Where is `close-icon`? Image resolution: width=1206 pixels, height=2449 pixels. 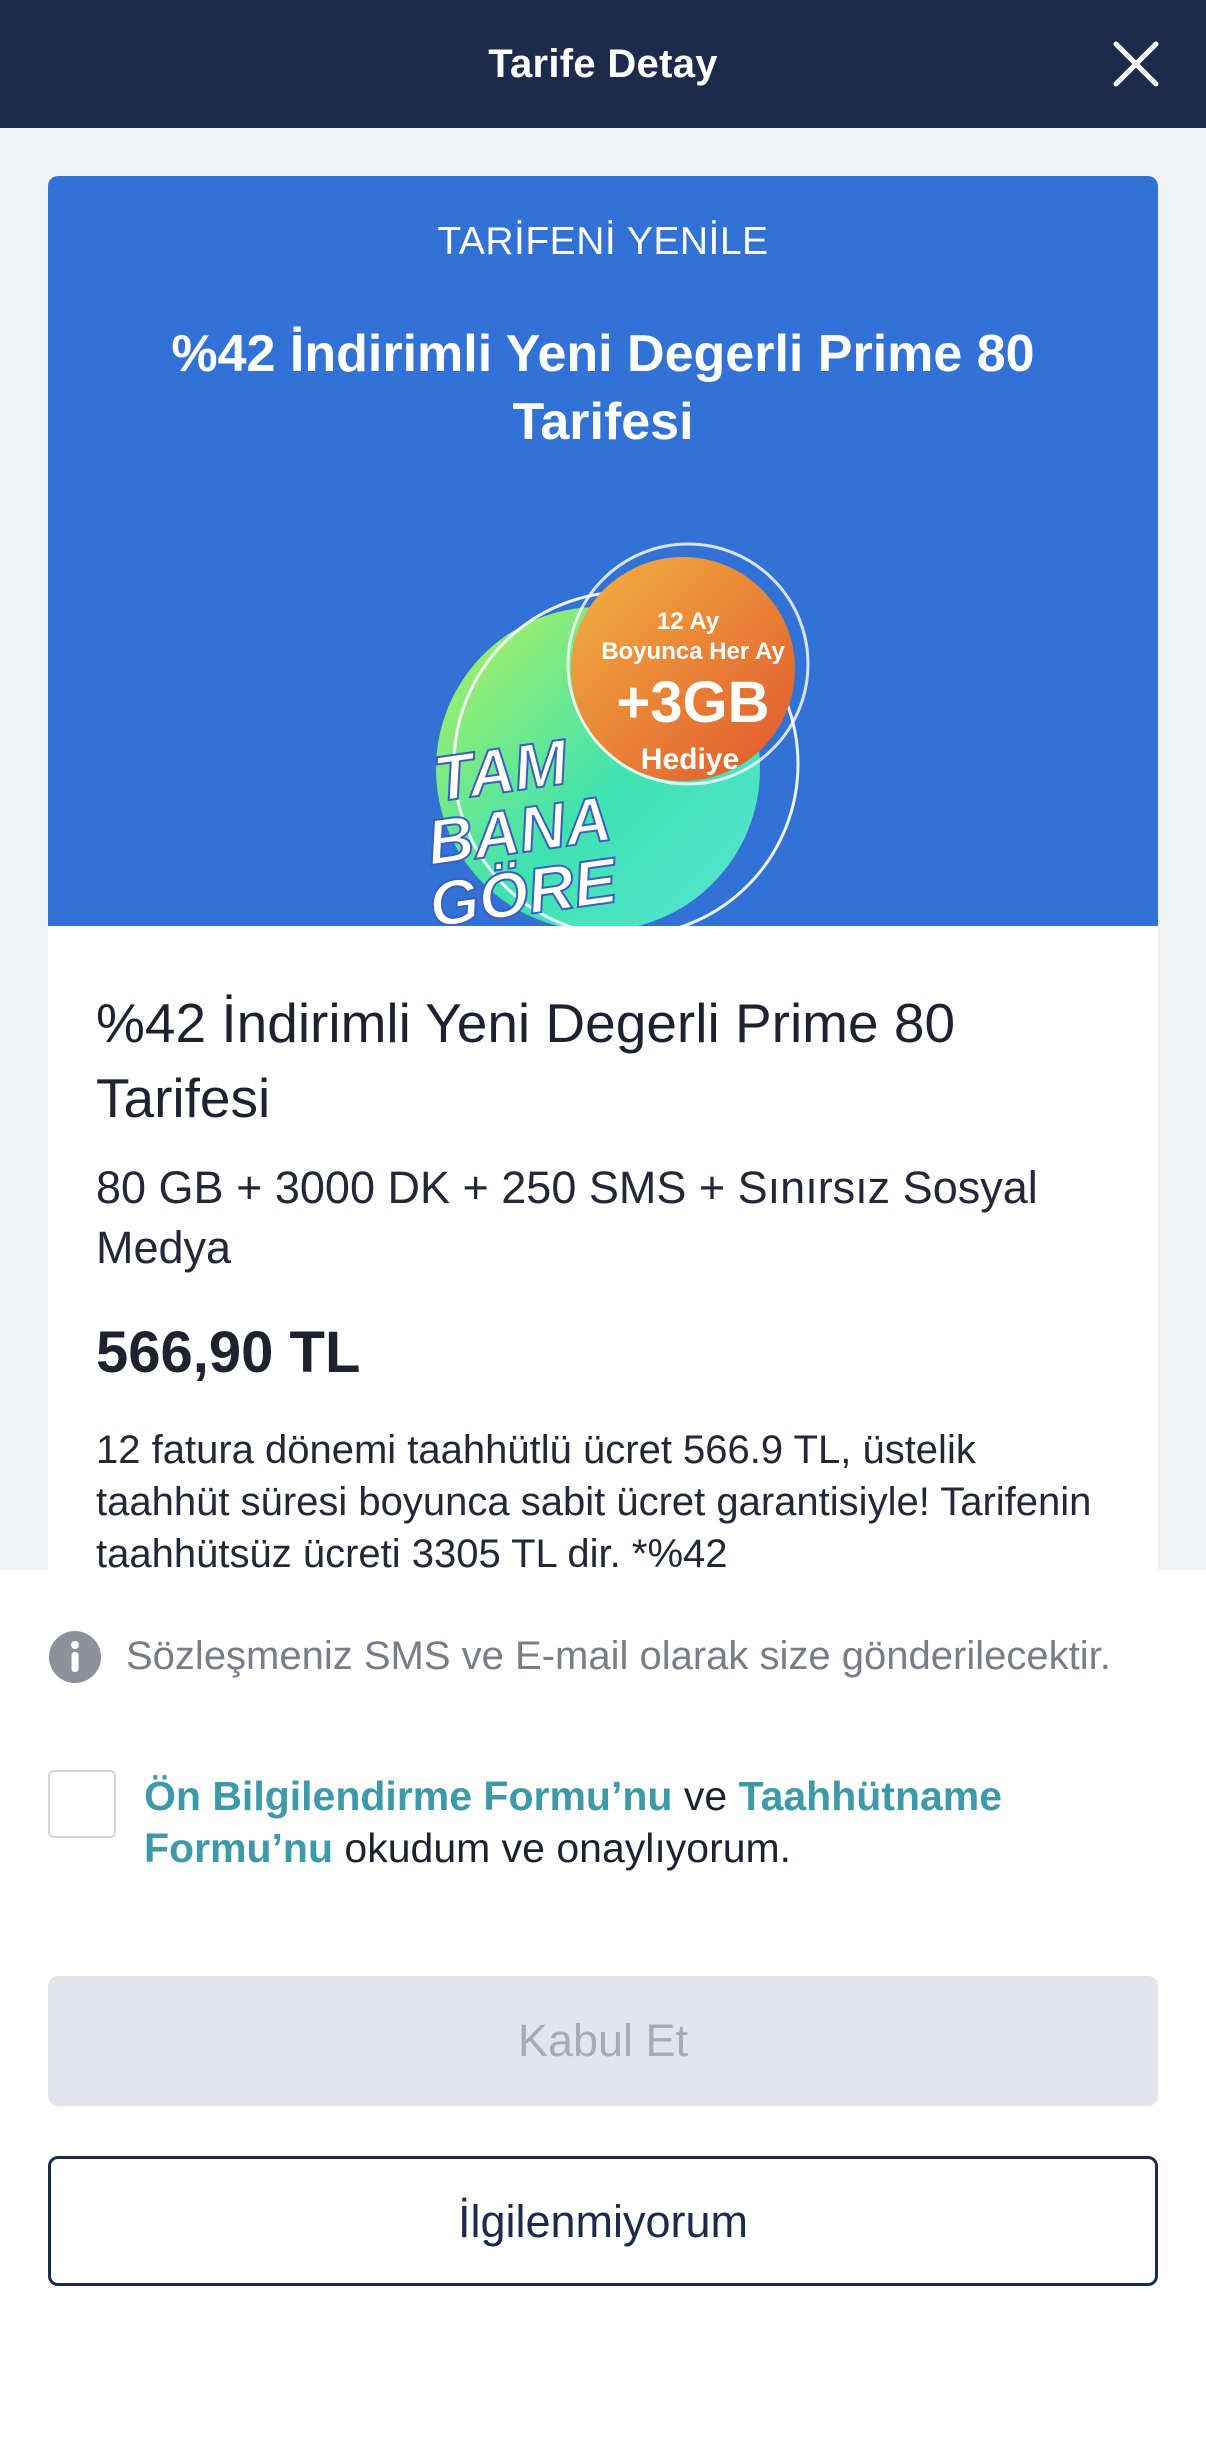 close-icon is located at coordinates (1136, 64).